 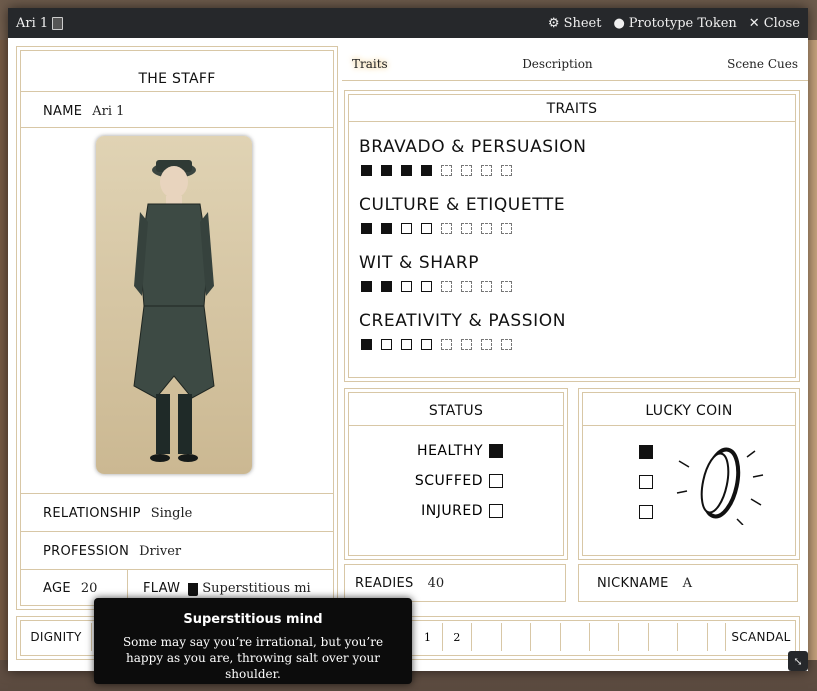 I want to click on readies-label: READIES, so click(x=384, y=583).